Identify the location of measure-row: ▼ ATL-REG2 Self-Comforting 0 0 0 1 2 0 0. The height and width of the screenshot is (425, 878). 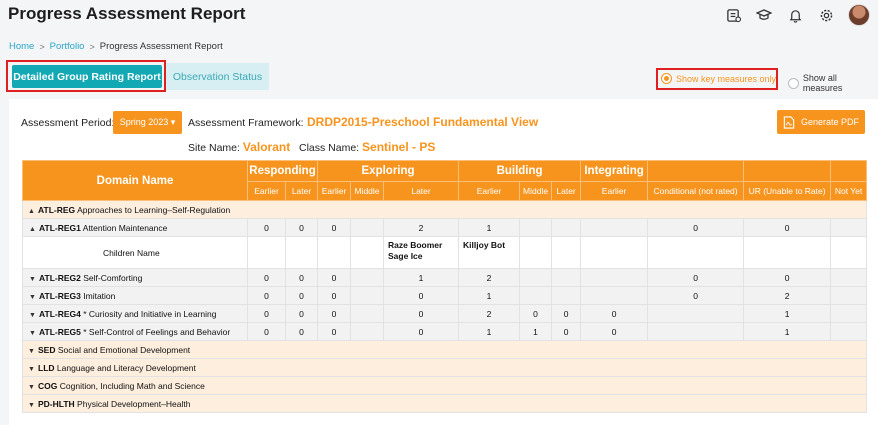
(445, 277).